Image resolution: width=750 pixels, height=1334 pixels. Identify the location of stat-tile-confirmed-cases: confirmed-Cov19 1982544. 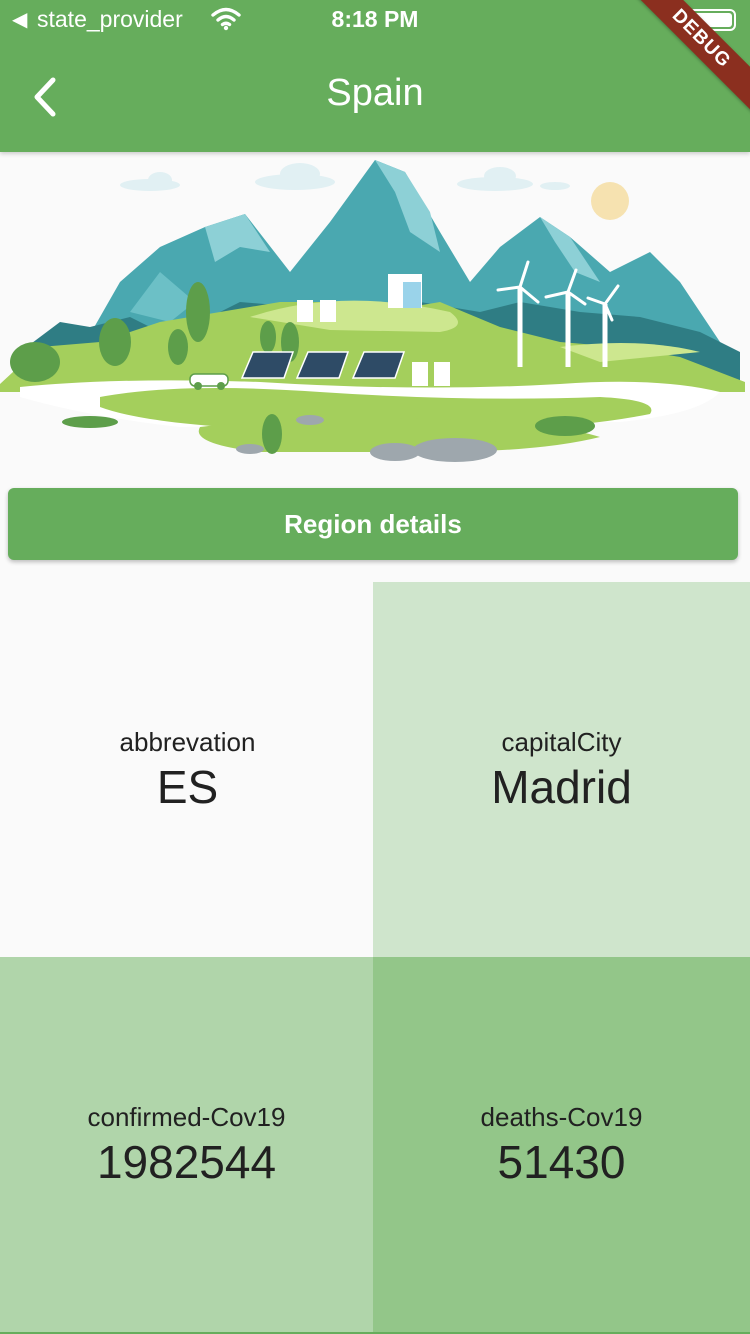
(186, 1145).